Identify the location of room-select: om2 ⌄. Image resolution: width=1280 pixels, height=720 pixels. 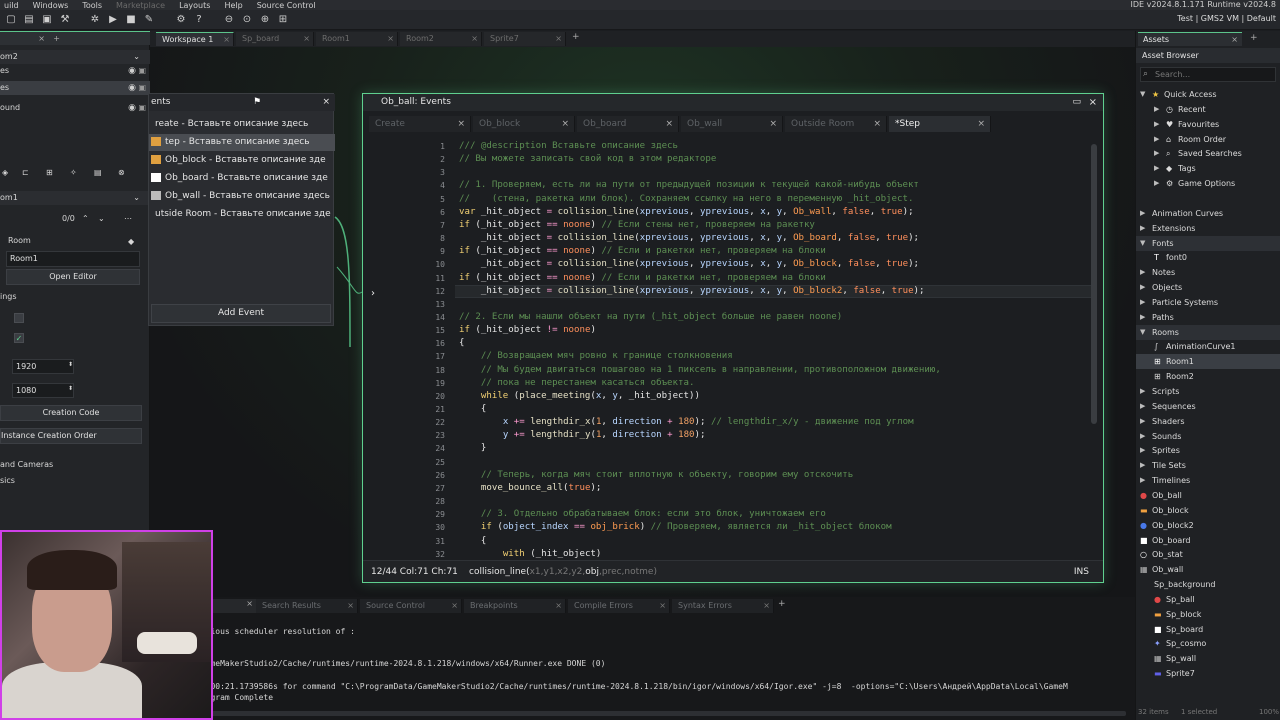
(75, 57).